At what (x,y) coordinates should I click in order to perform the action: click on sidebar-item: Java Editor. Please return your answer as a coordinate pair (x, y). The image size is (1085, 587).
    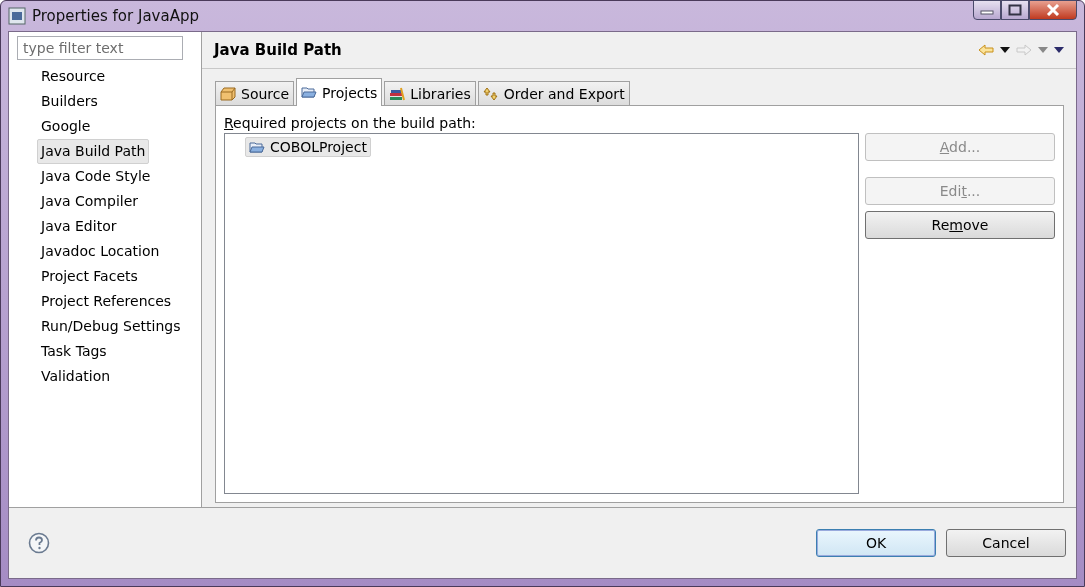
    Looking at the image, I should click on (79, 226).